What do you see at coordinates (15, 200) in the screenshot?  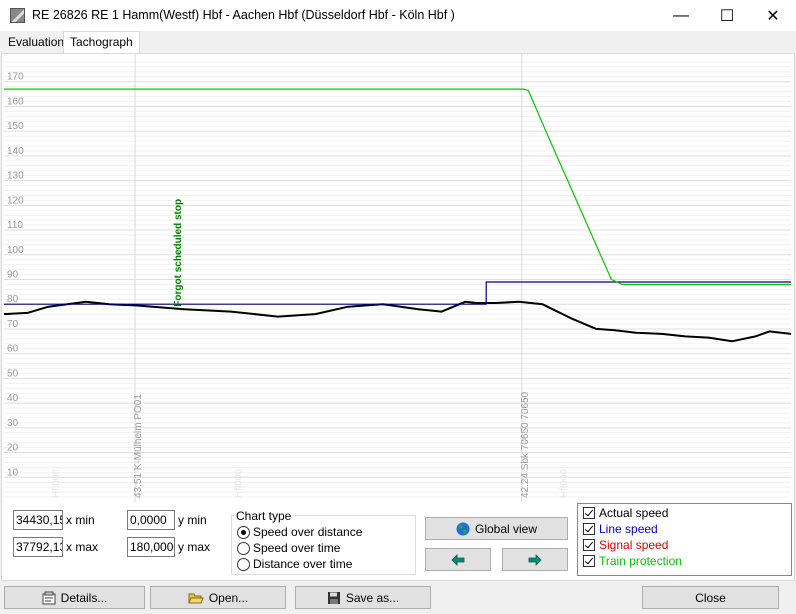 I see `y-tick-label: 120` at bounding box center [15, 200].